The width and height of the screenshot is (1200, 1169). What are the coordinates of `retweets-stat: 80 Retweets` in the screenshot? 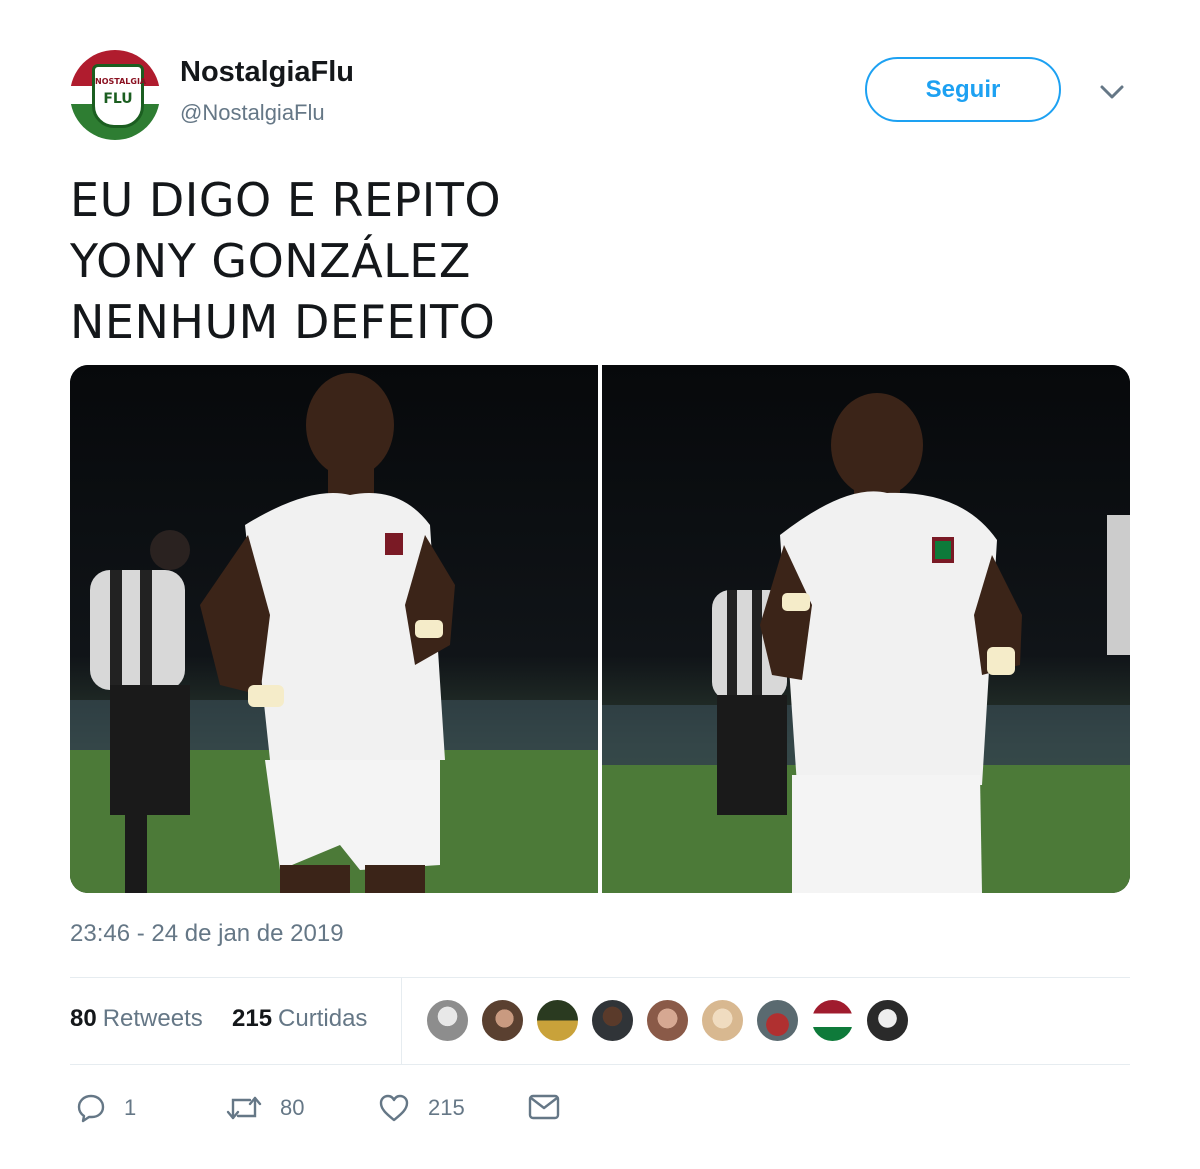 It's located at (136, 1019).